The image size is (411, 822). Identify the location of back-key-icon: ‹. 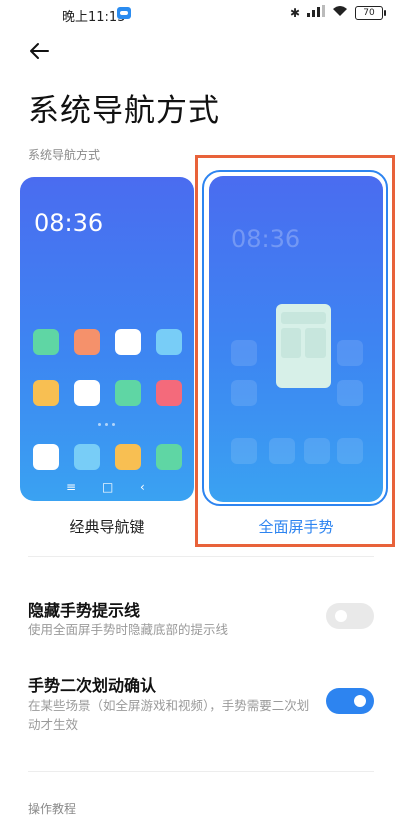
(142, 487).